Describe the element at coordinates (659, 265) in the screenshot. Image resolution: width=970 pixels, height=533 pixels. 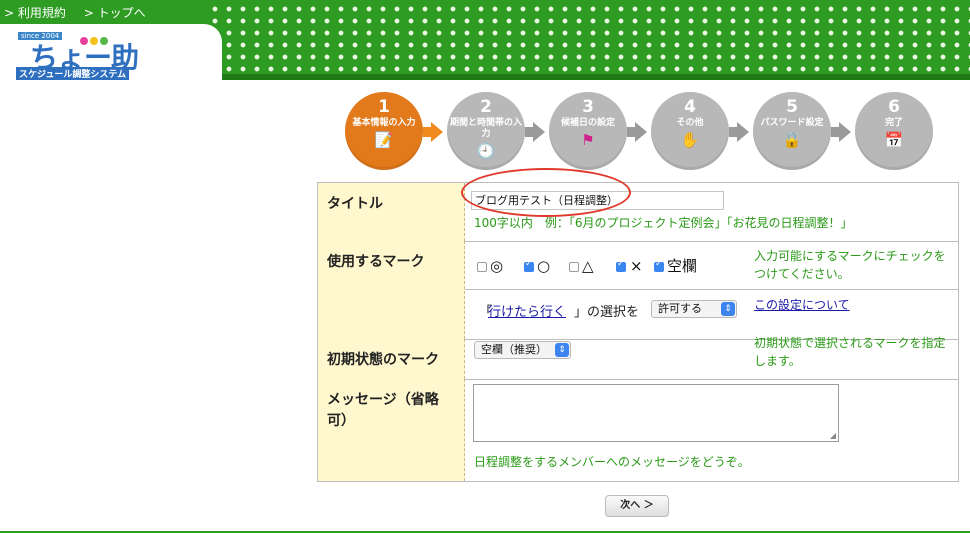
I see `mark-checkbox-blank` at that location.